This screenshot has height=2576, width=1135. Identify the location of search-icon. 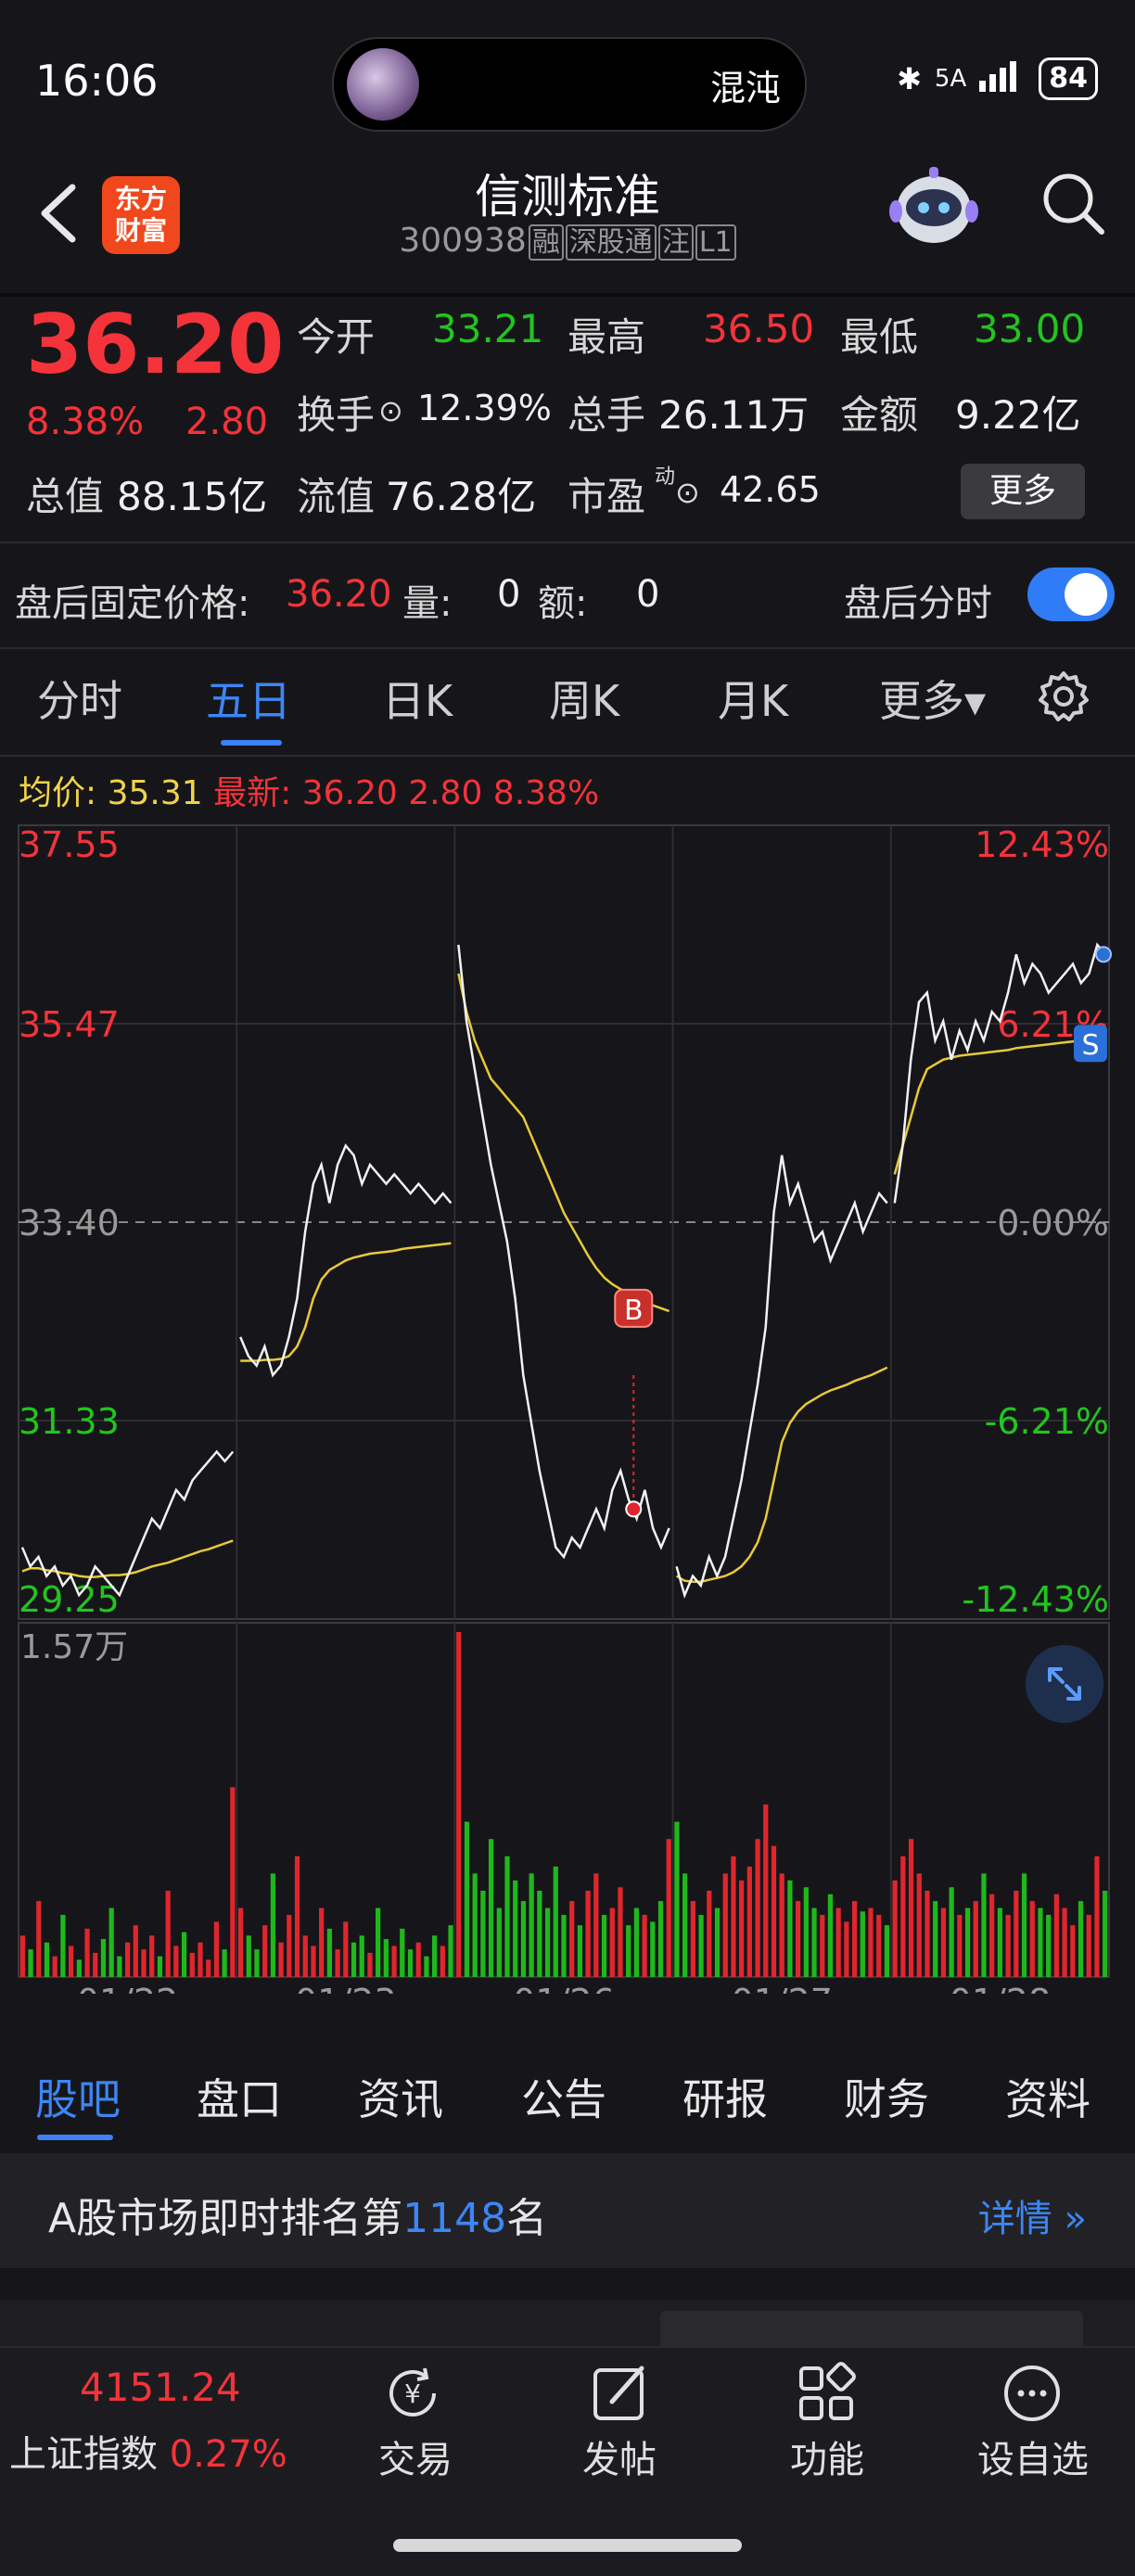
(1073, 203).